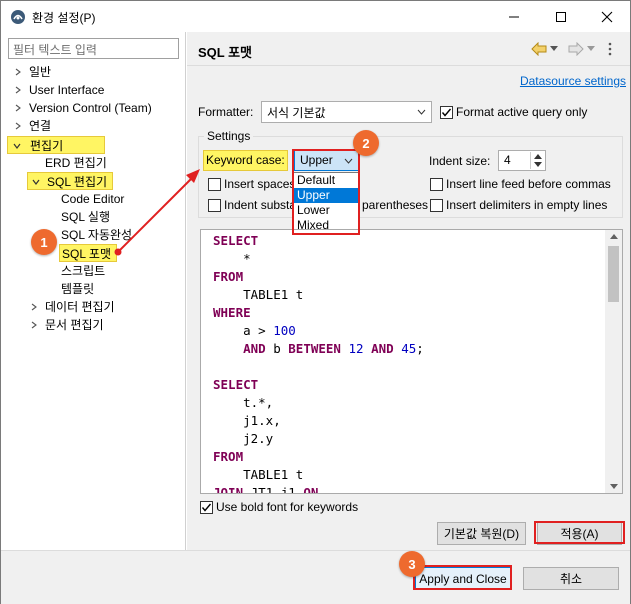  Describe the element at coordinates (214, 205) in the screenshot. I see `indent-parentheses-checkbox` at that location.